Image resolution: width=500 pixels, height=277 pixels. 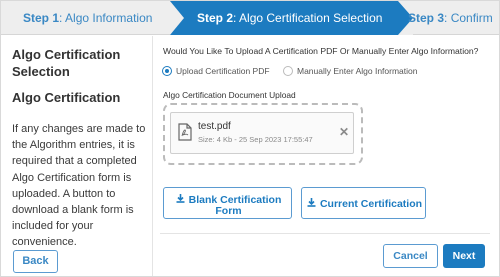 I want to click on upload-label: Algo Certification Document Upload, so click(x=229, y=95).